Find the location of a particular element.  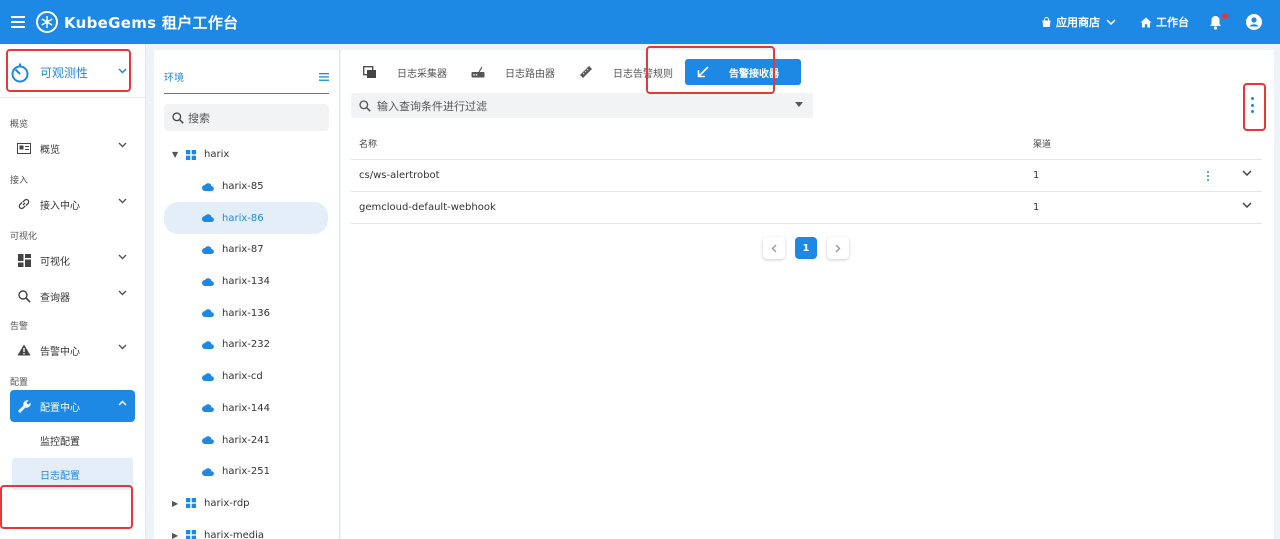

sidebar-item-label: 查询器 is located at coordinates (55, 298).